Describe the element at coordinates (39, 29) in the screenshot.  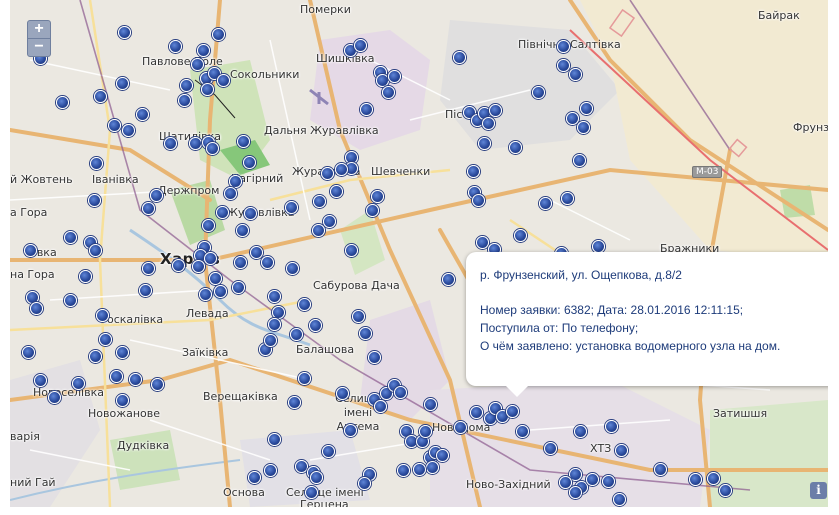
I see `zoom-in-button: +` at that location.